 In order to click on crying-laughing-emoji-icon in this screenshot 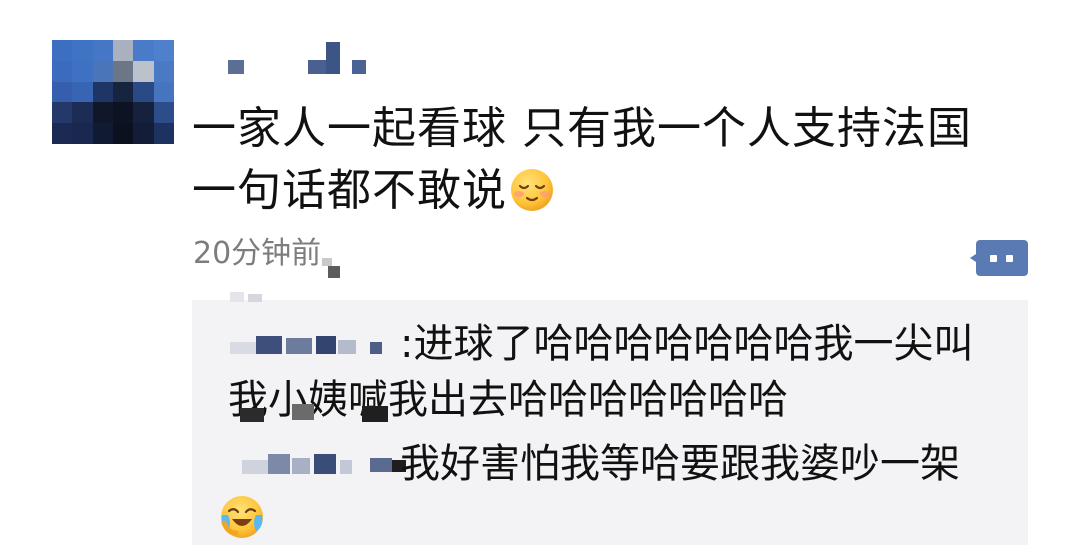, I will do `click(242, 517)`.